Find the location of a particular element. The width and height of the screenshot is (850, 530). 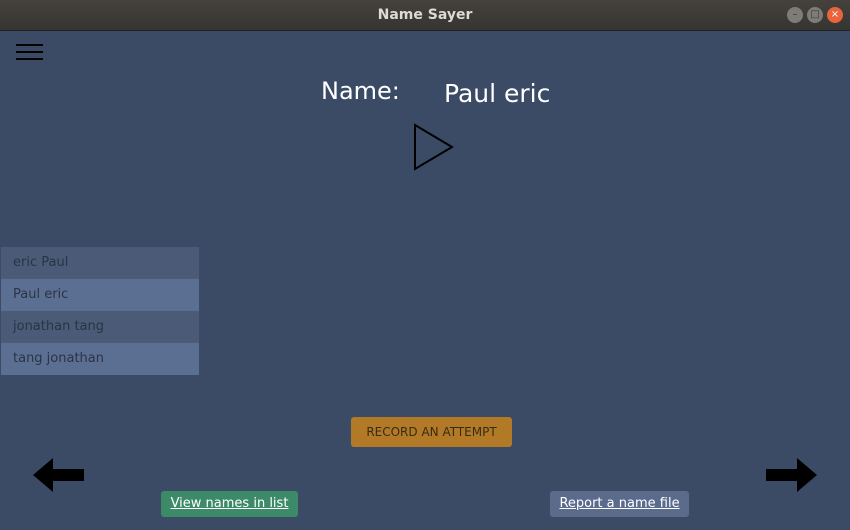

maximize-icon: □ is located at coordinates (815, 15).